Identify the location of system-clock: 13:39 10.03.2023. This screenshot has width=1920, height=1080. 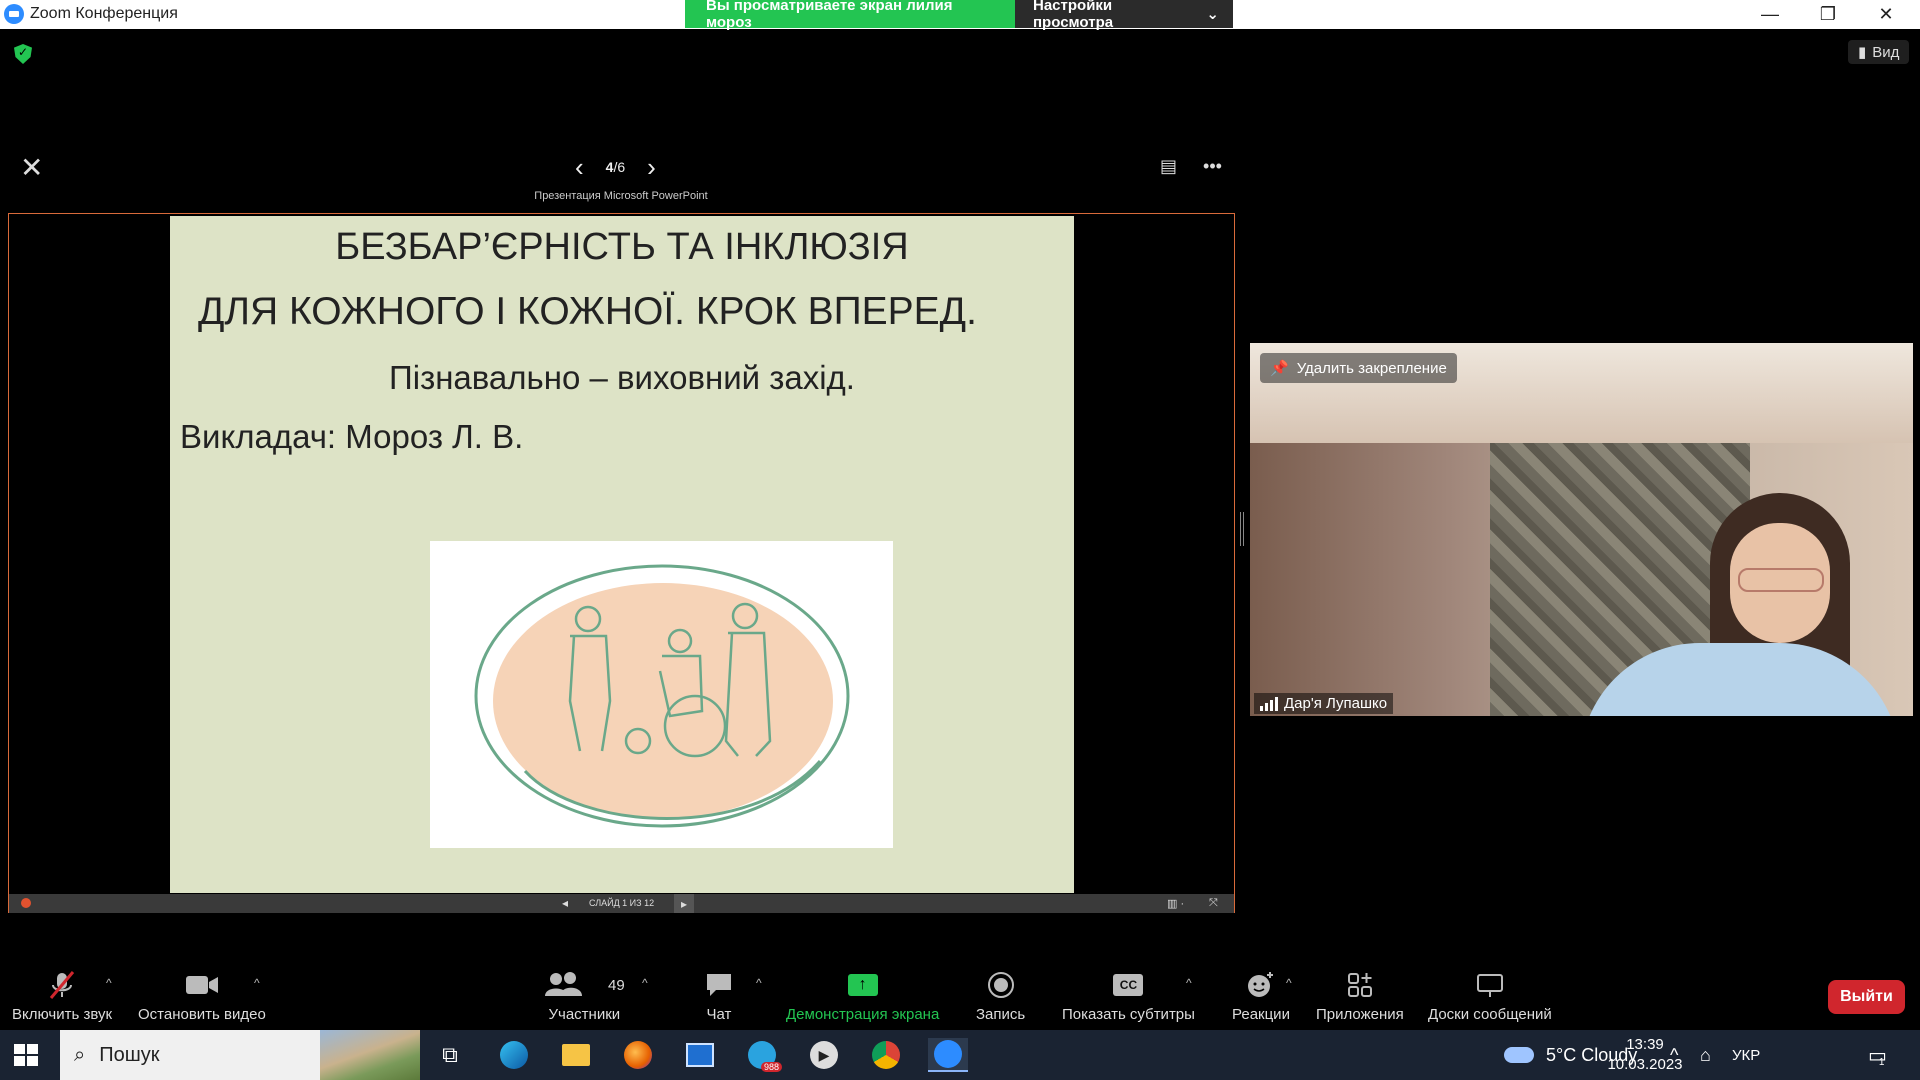
(1645, 1055).